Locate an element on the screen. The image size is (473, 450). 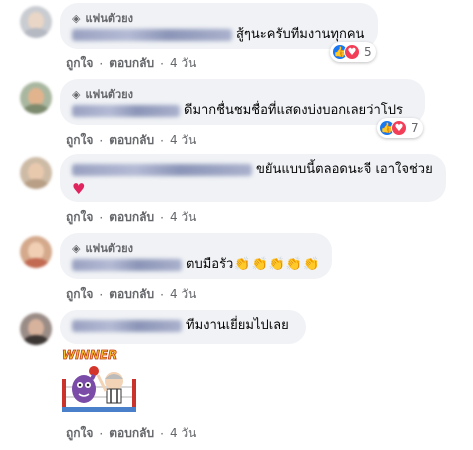
heart-icon: ♥ is located at coordinates (79, 189).